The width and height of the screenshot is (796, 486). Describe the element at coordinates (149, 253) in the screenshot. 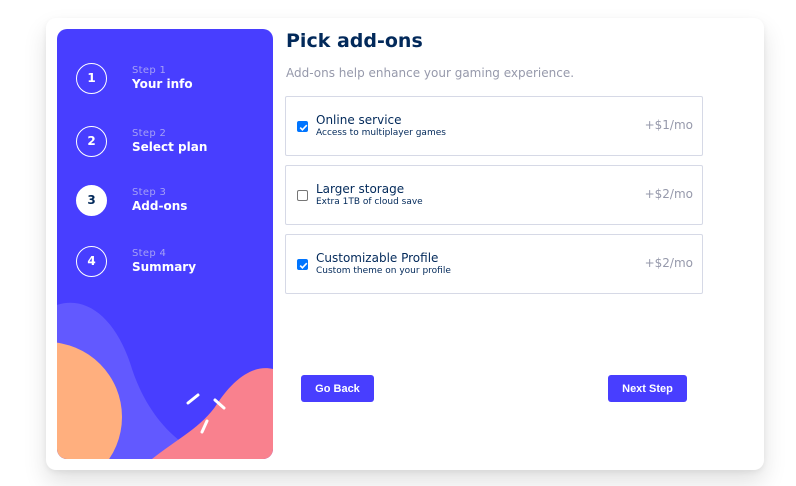

I see `step-label: Step 4` at that location.